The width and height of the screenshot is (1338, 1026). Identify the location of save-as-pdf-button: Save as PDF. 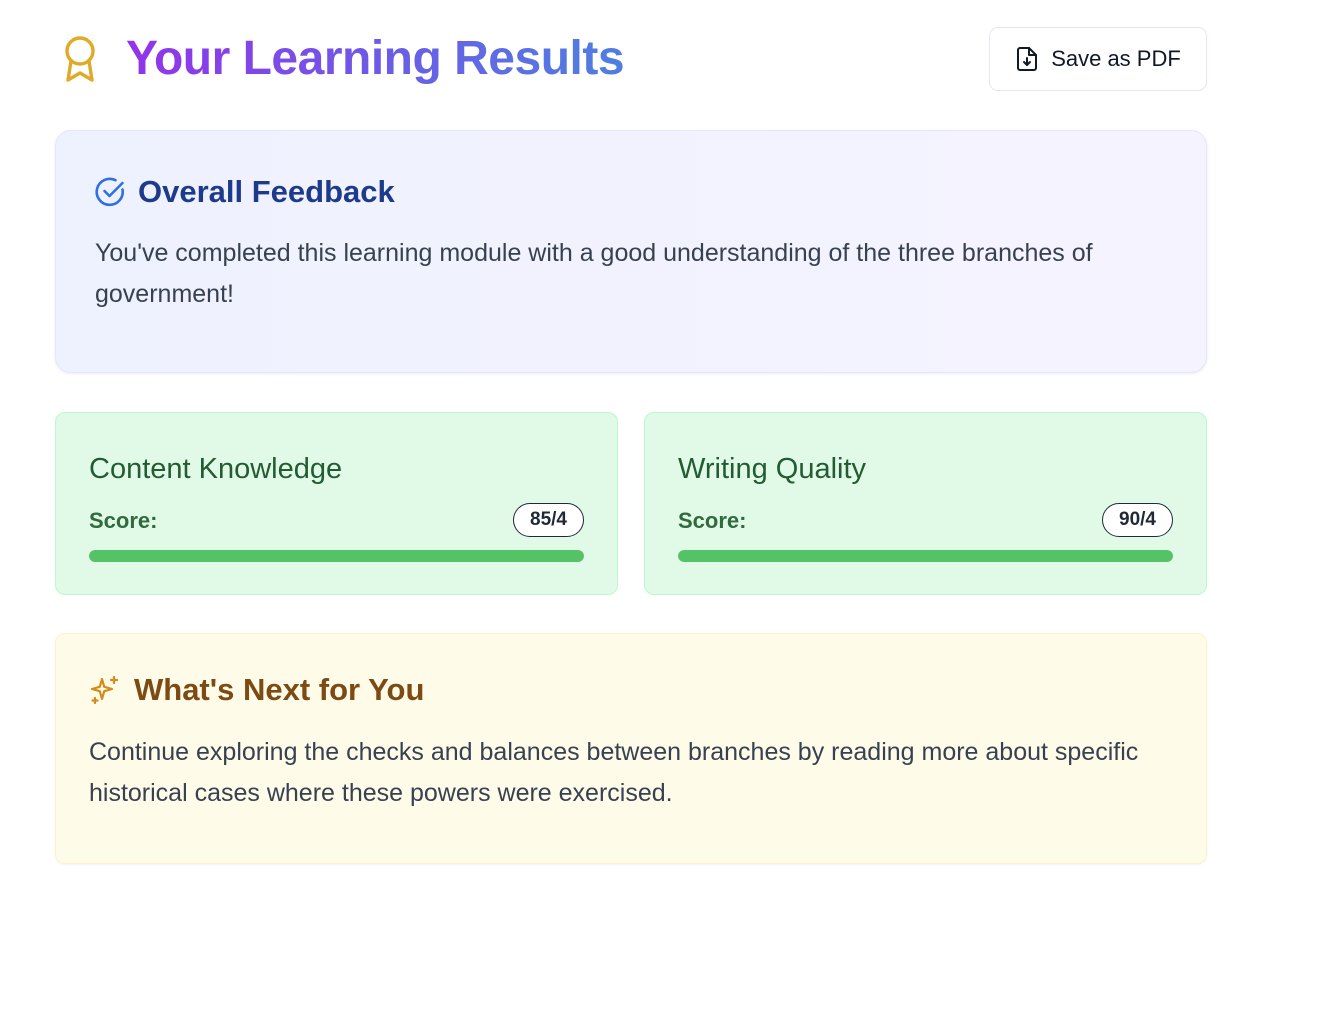
(1098, 59).